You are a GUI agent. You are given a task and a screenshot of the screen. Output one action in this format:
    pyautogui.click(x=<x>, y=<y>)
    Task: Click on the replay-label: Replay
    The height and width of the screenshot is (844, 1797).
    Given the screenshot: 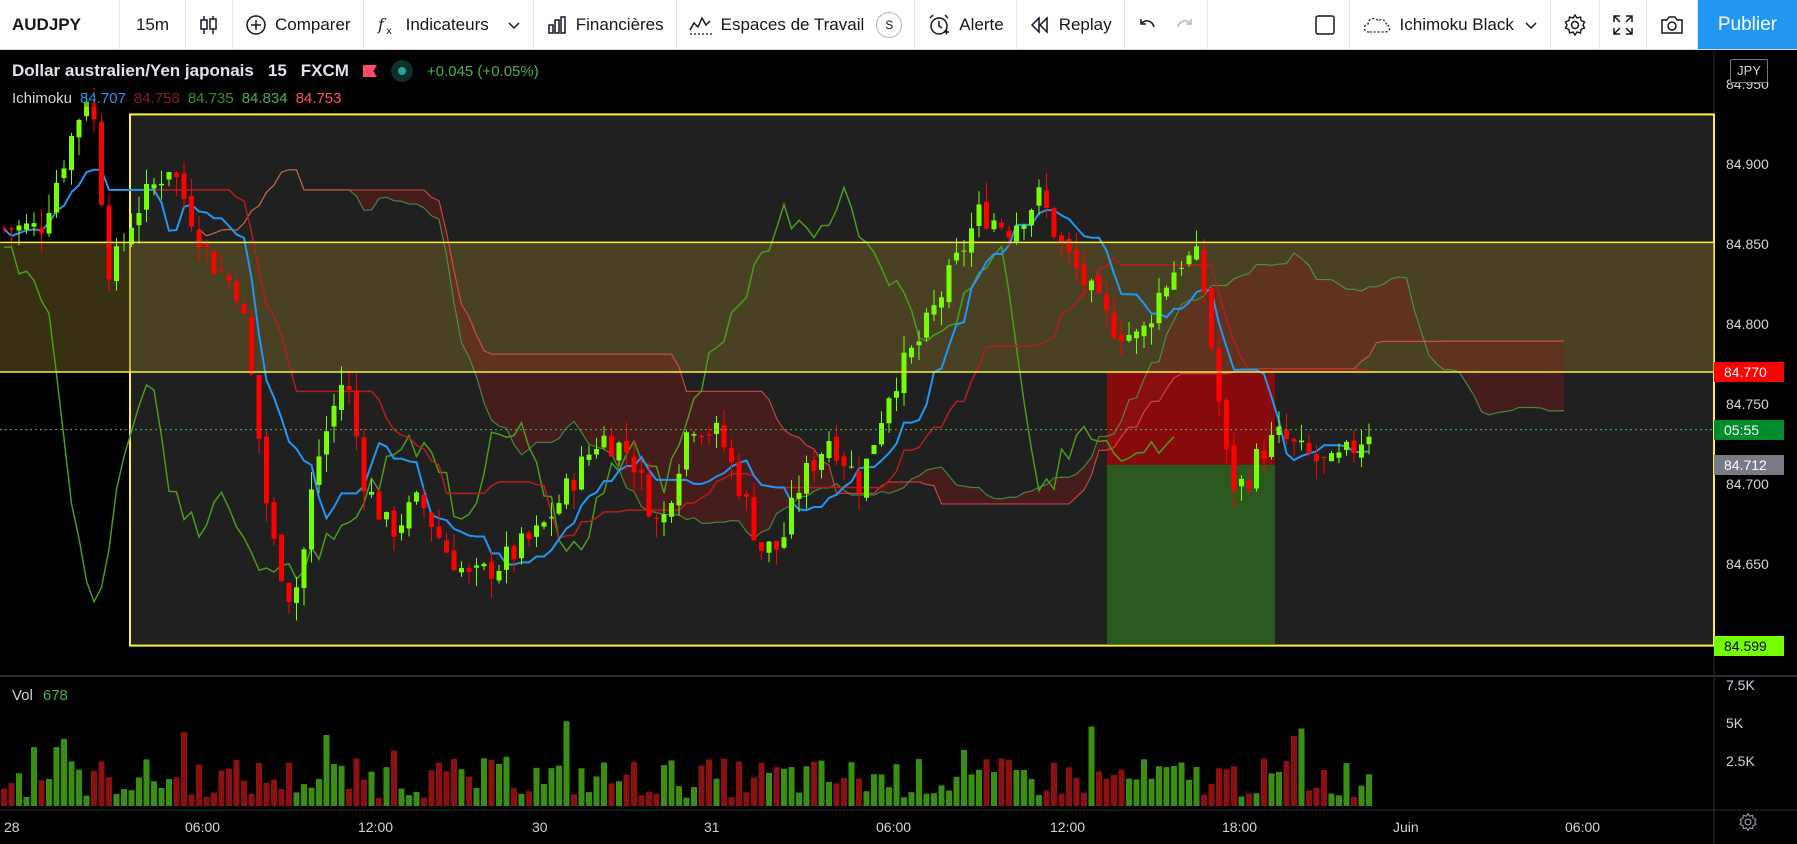 What is the action you would take?
    pyautogui.click(x=1085, y=24)
    